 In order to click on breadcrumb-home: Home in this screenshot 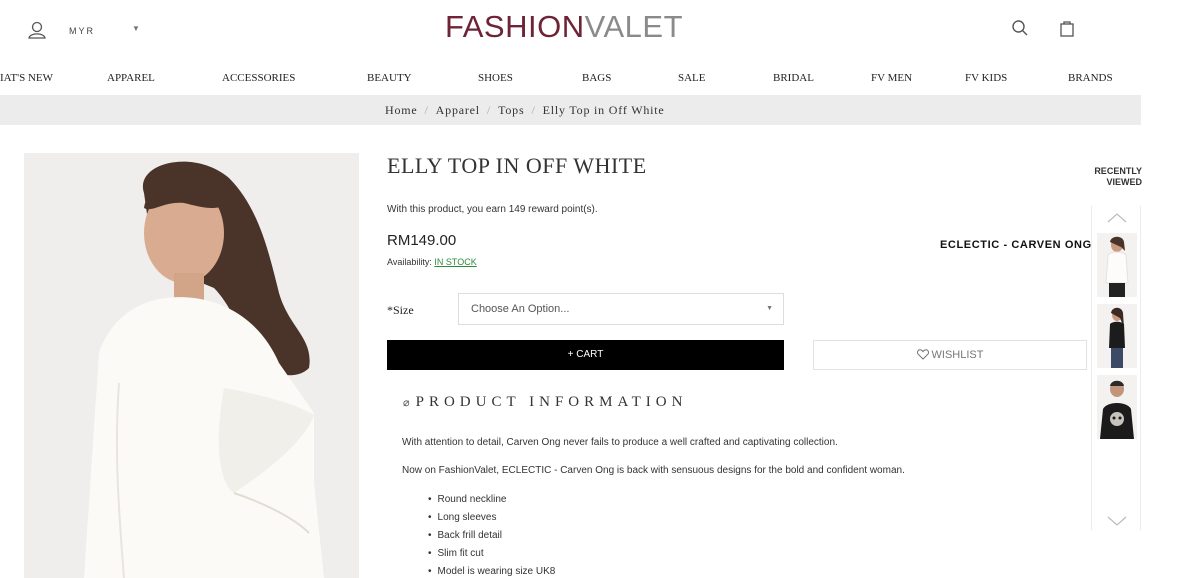, I will do `click(401, 110)`.